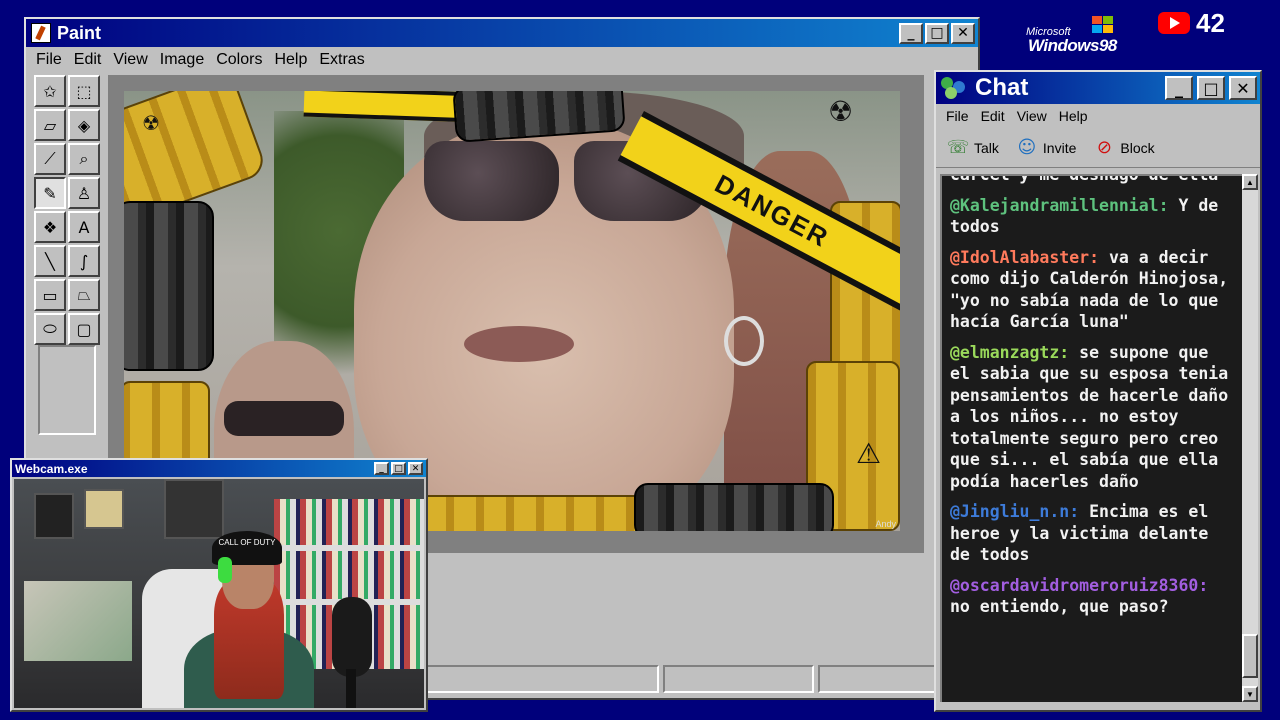  I want to click on airbrush-icon: ❖, so click(50, 227).